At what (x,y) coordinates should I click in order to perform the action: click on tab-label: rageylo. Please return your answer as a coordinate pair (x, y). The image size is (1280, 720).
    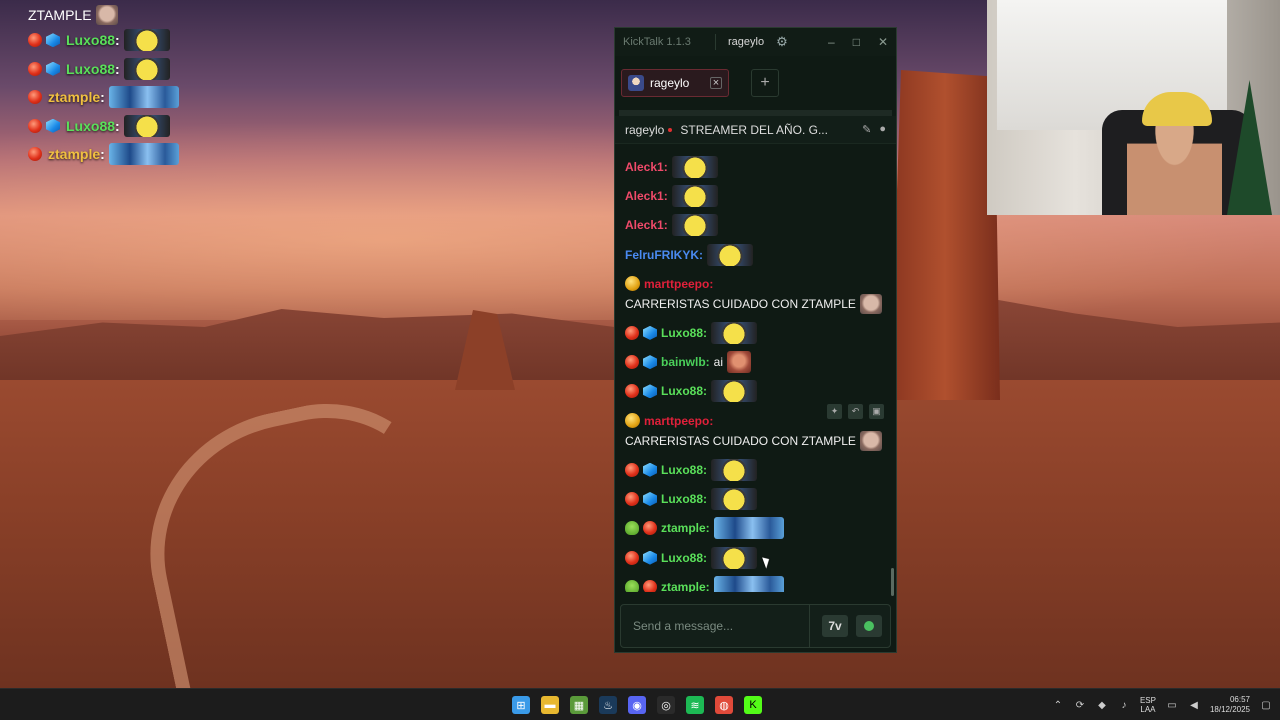
    Looking at the image, I should click on (670, 83).